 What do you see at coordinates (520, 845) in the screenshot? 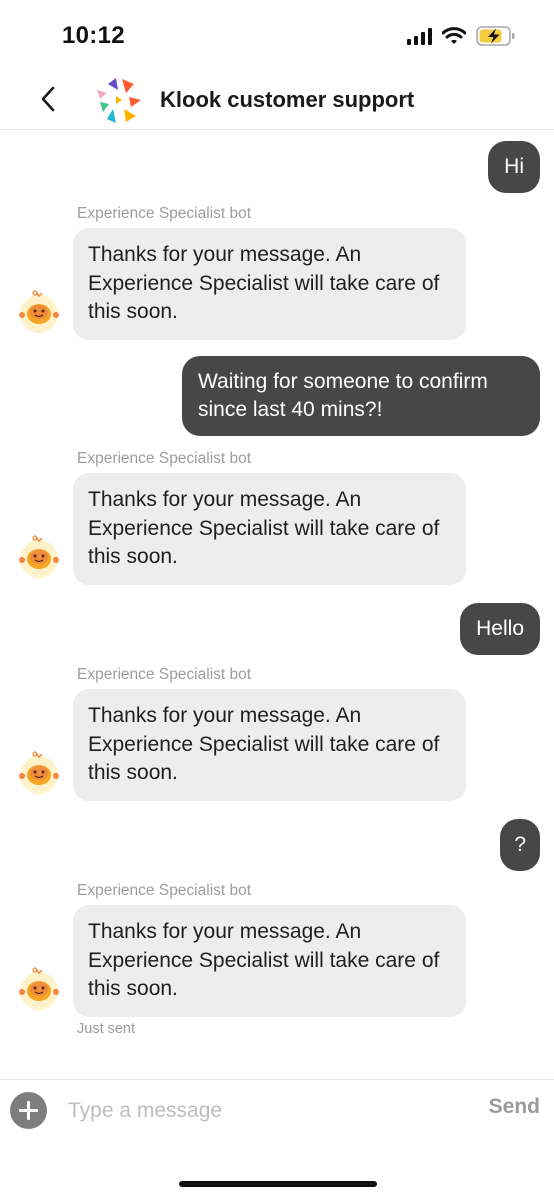
I see `outgoing-message: ?` at bounding box center [520, 845].